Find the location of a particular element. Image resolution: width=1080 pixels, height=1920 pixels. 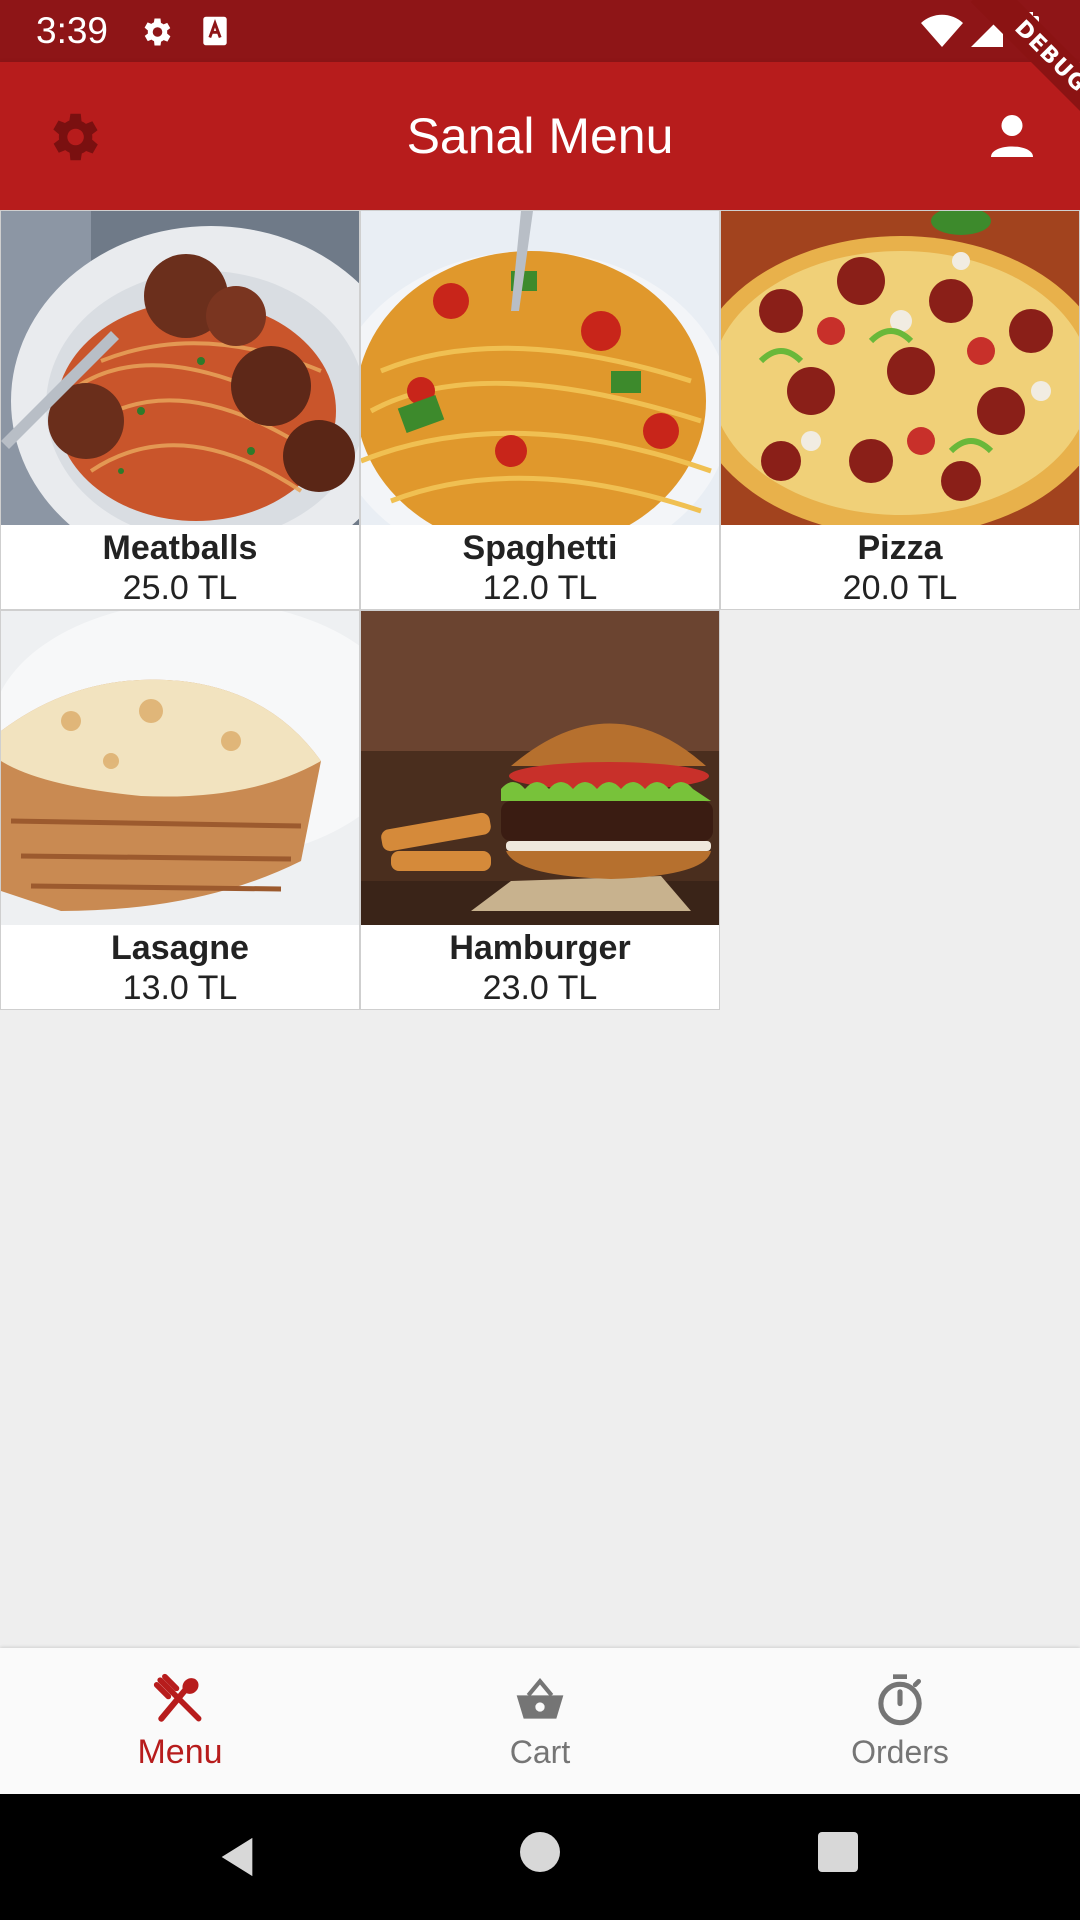

pizza-image is located at coordinates (900, 368).